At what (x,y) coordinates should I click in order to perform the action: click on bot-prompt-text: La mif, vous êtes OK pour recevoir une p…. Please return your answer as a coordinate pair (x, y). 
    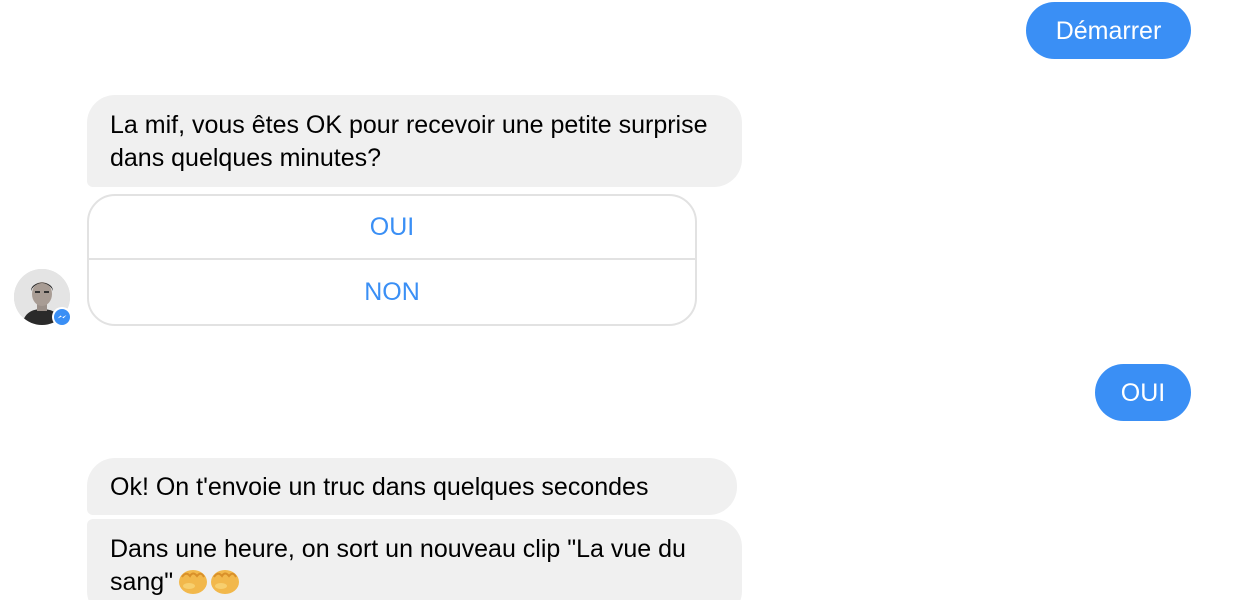
    Looking at the image, I should click on (409, 141).